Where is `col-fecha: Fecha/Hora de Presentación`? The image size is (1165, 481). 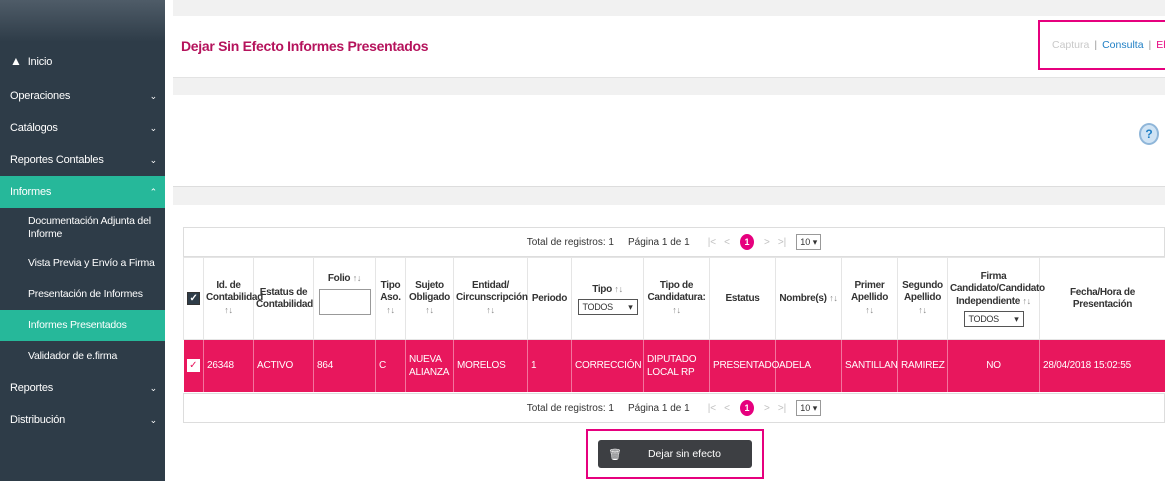
col-fecha: Fecha/Hora de Presentación is located at coordinates (1102, 298).